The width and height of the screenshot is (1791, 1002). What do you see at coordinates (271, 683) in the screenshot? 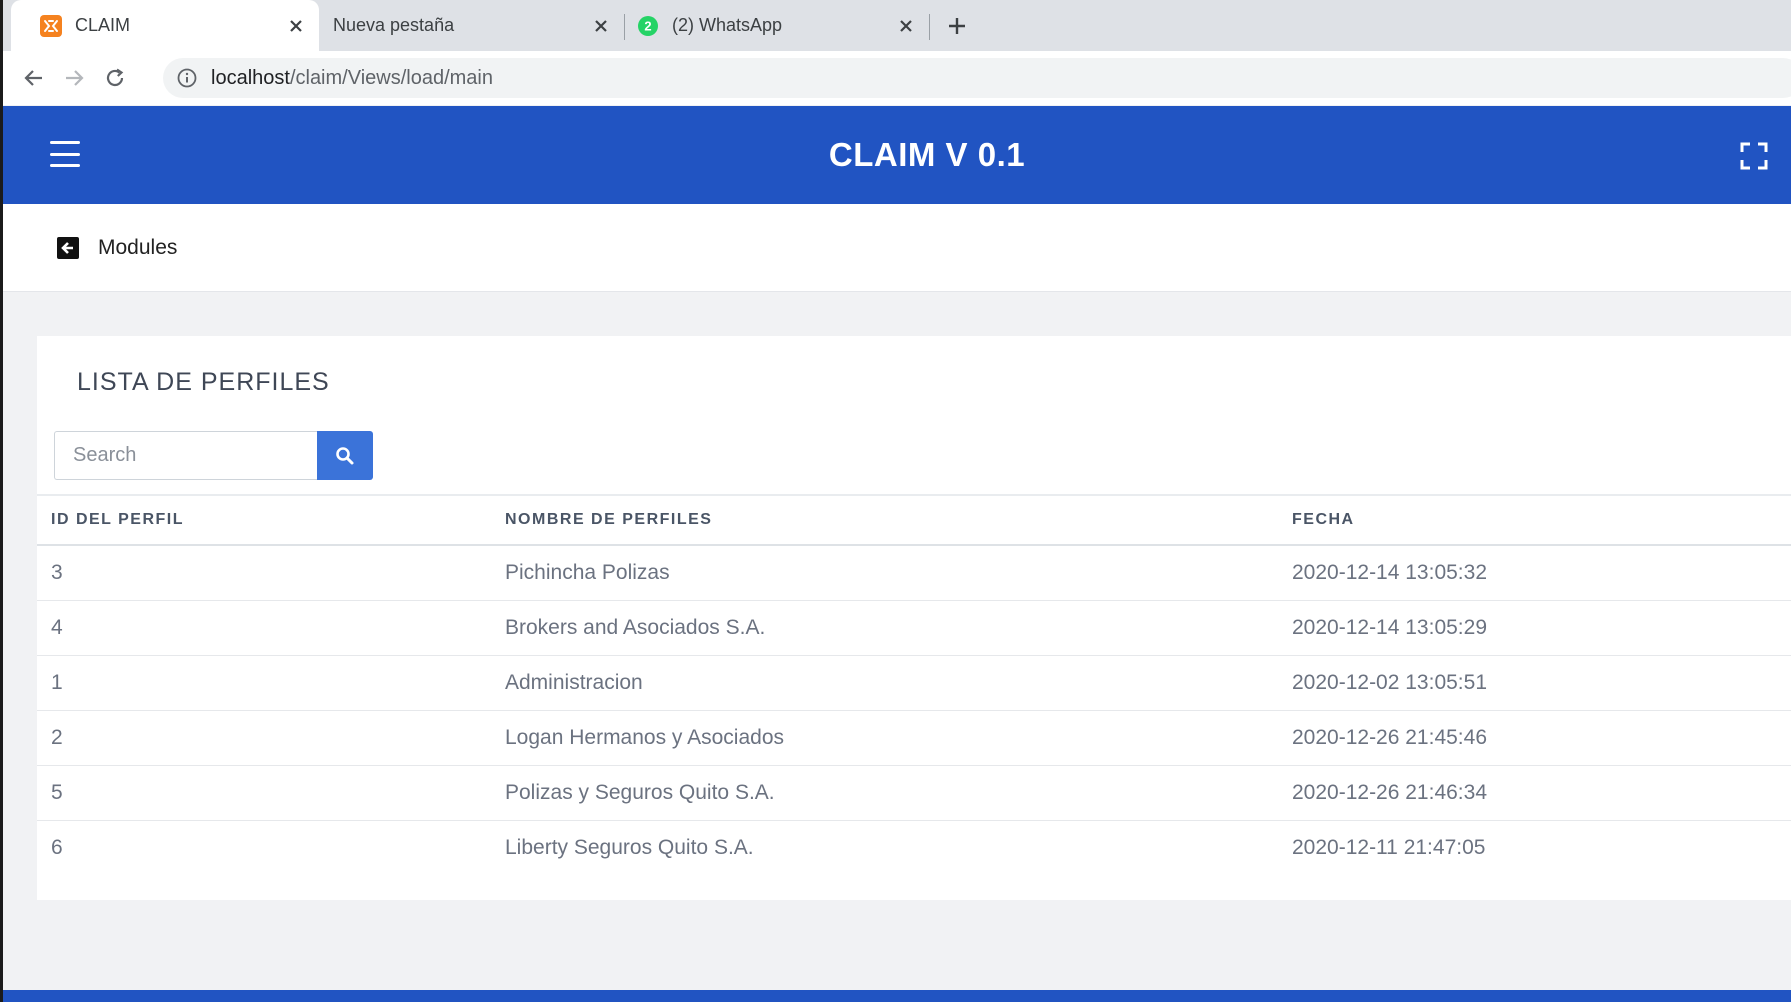
I see `cell-id: 1` at bounding box center [271, 683].